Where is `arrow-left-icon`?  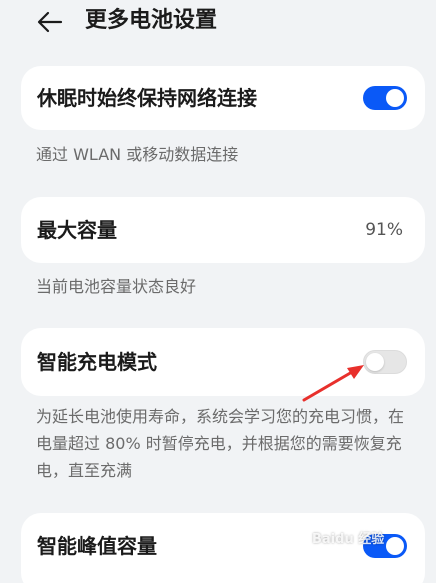
arrow-left-icon is located at coordinates (50, 22).